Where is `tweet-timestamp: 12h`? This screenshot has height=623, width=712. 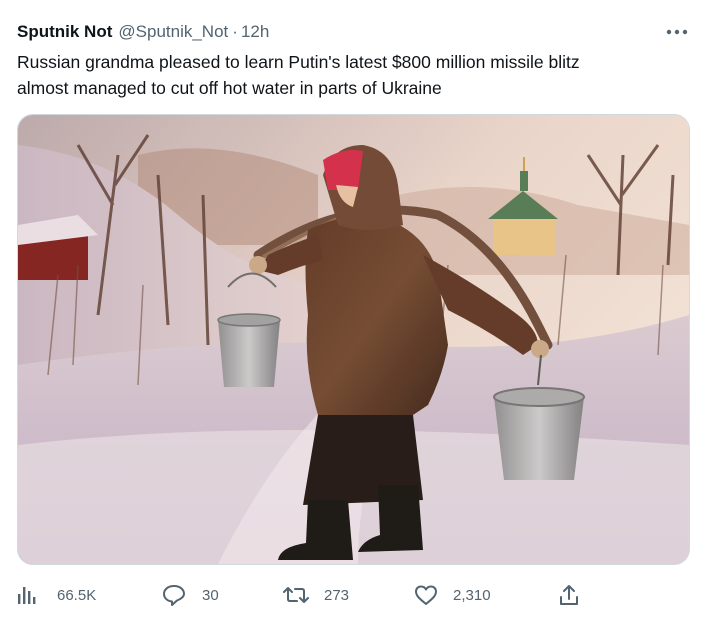 tweet-timestamp: 12h is located at coordinates (255, 32).